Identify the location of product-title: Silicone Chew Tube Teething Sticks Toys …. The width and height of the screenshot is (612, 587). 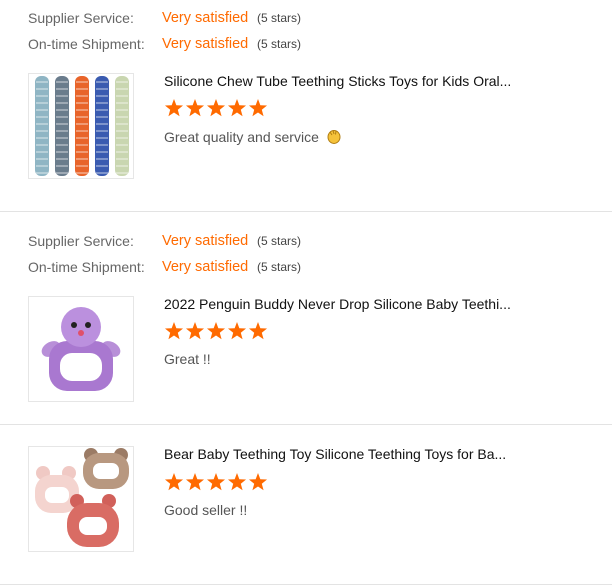
(337, 81).